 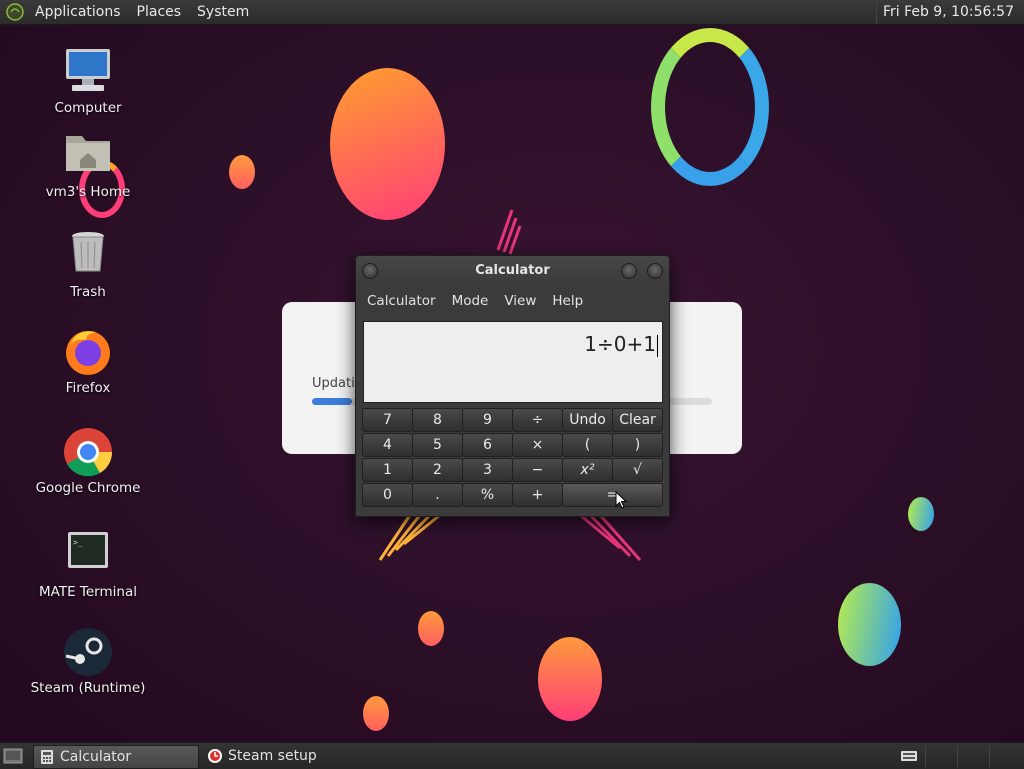 I want to click on key-8: 8, so click(x=437, y=420).